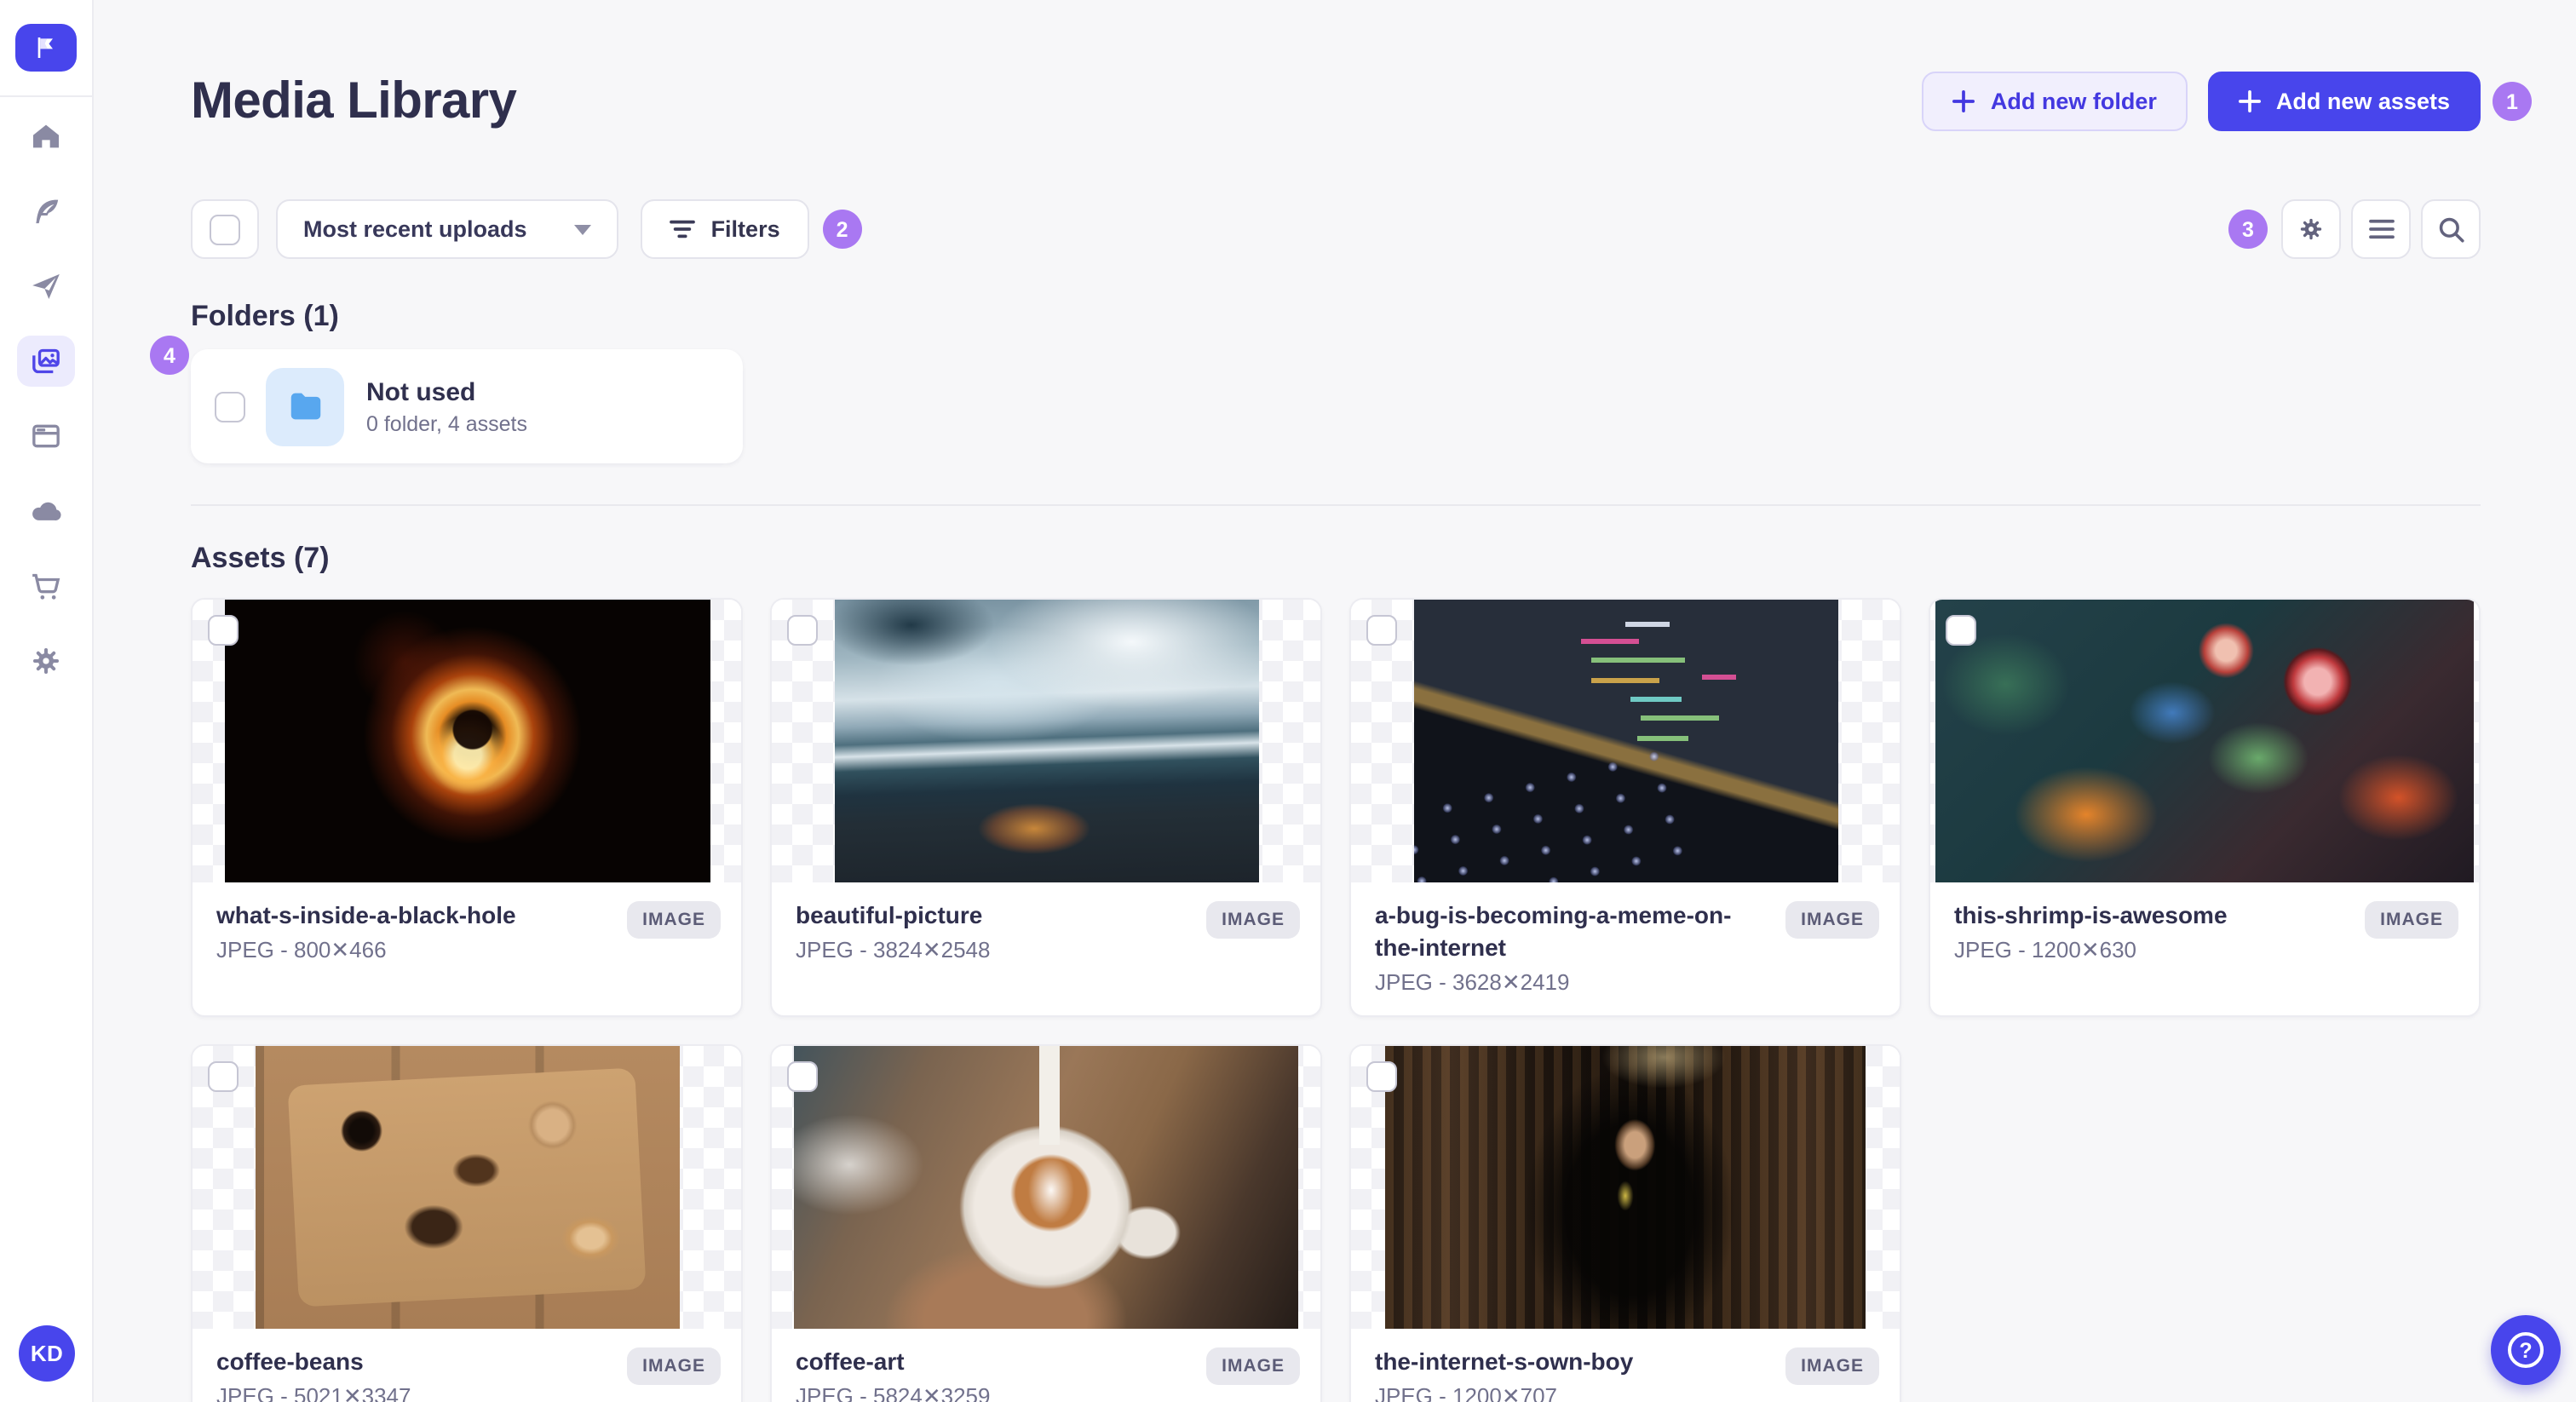 The width and height of the screenshot is (2576, 1402). I want to click on add-new-assets-label: Add new assets, so click(2362, 101).